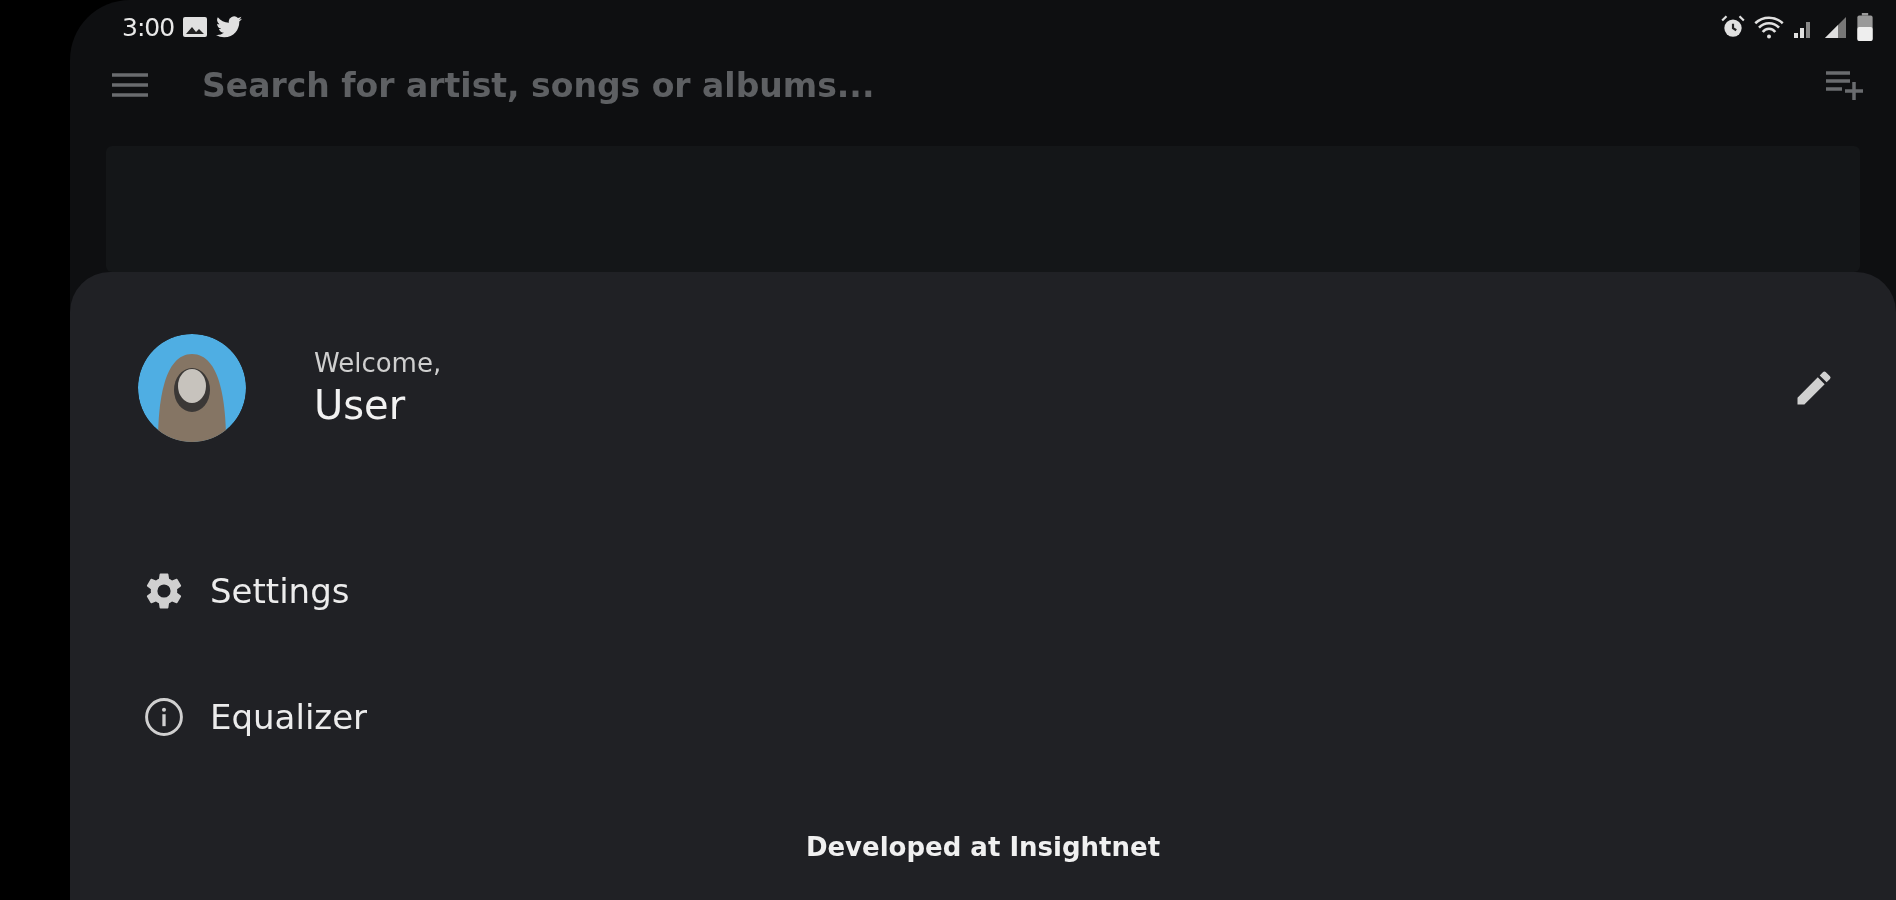  Describe the element at coordinates (1836, 27) in the screenshot. I see `signal-icon` at that location.